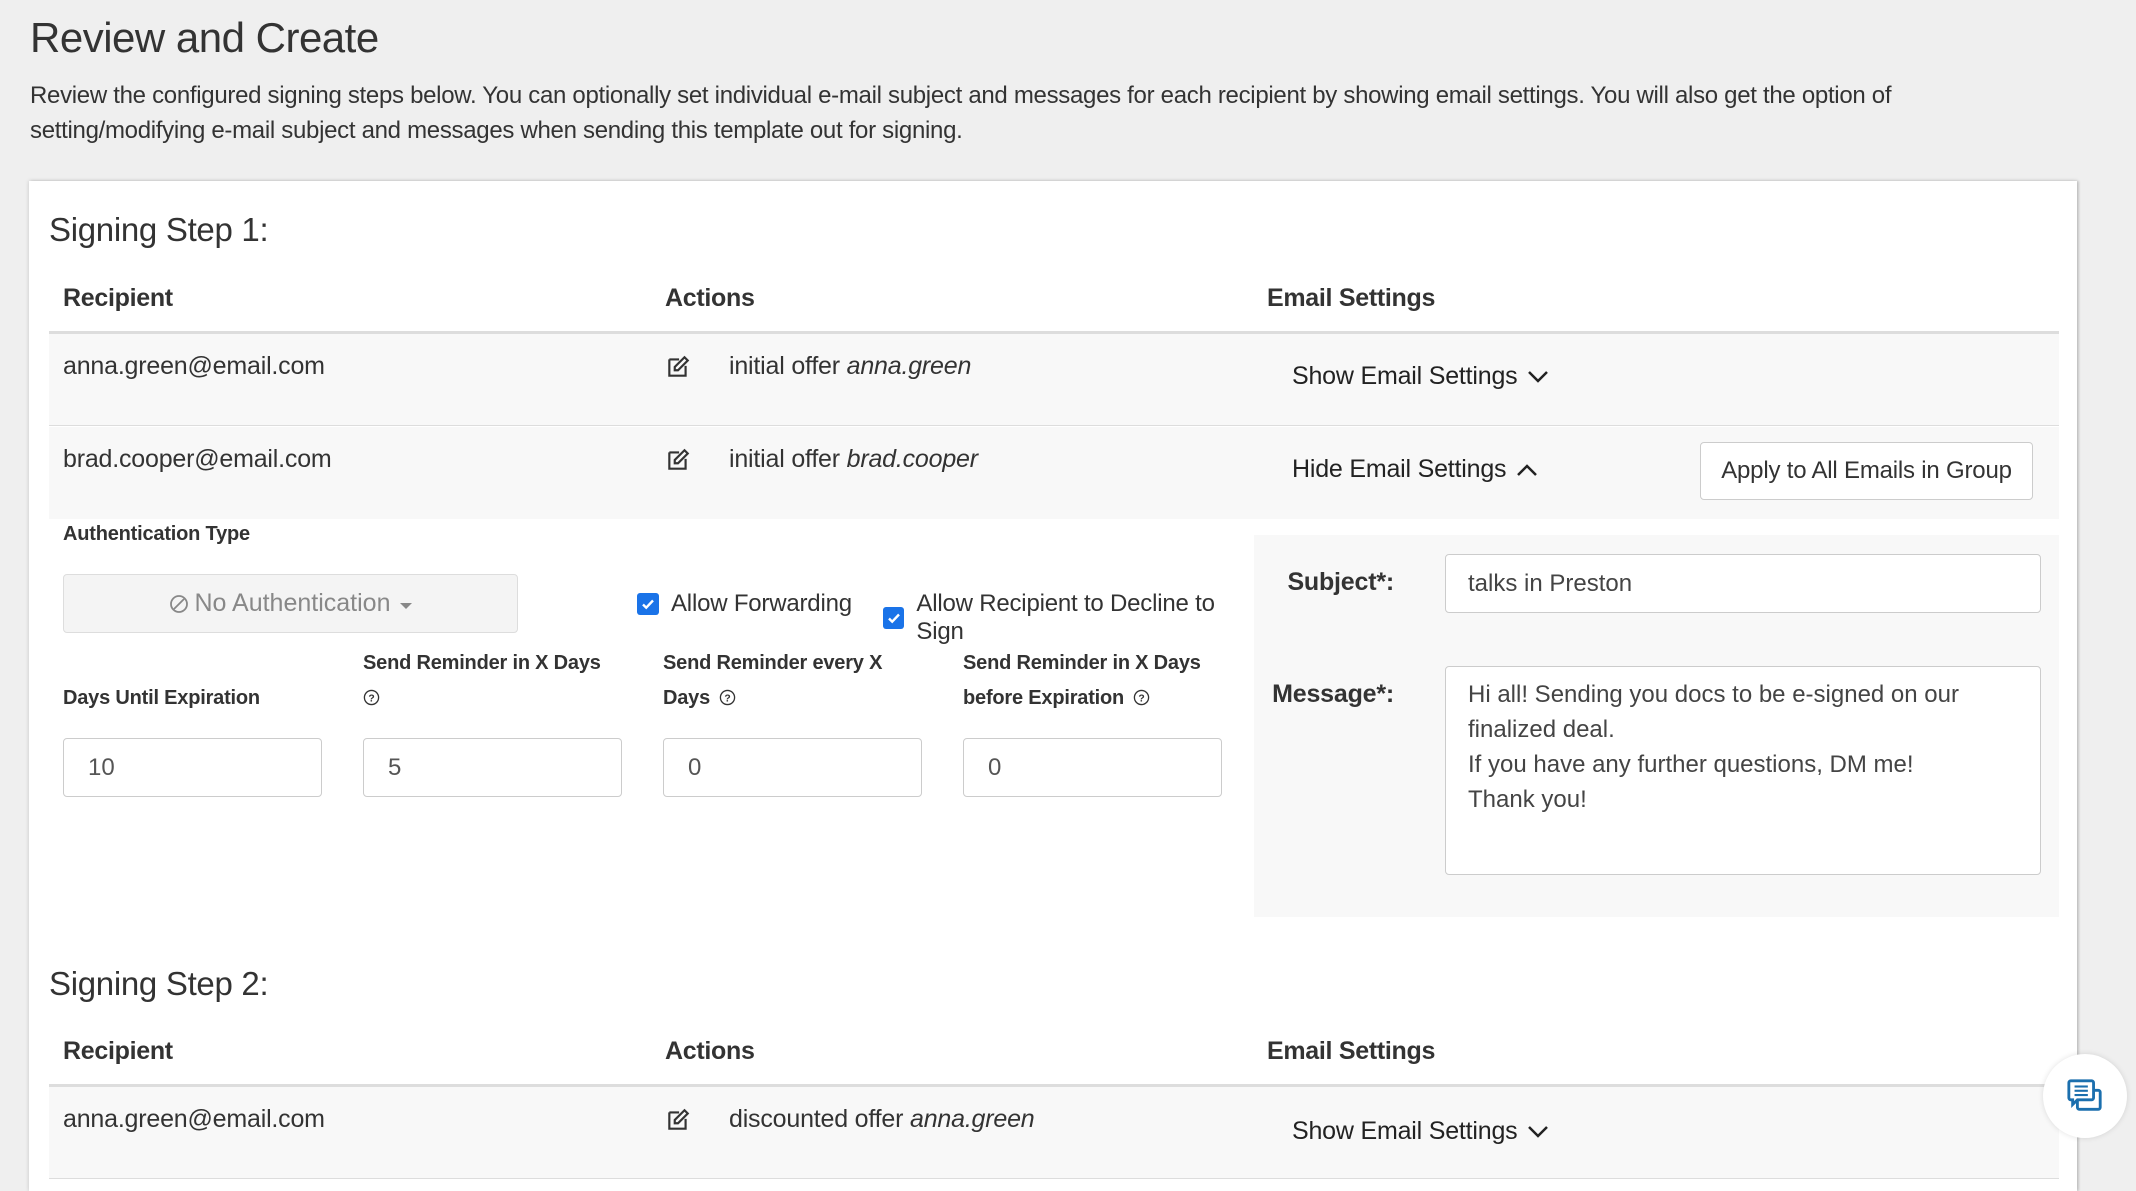 Image resolution: width=2136 pixels, height=1191 pixels. I want to click on send-reminder-in-input, so click(492, 767).